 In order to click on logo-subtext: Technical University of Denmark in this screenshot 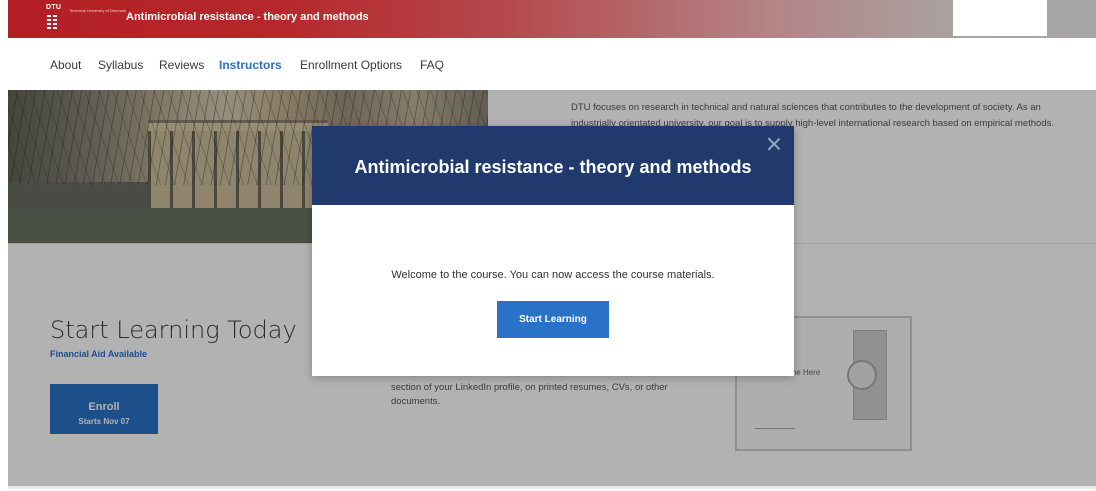, I will do `click(98, 10)`.